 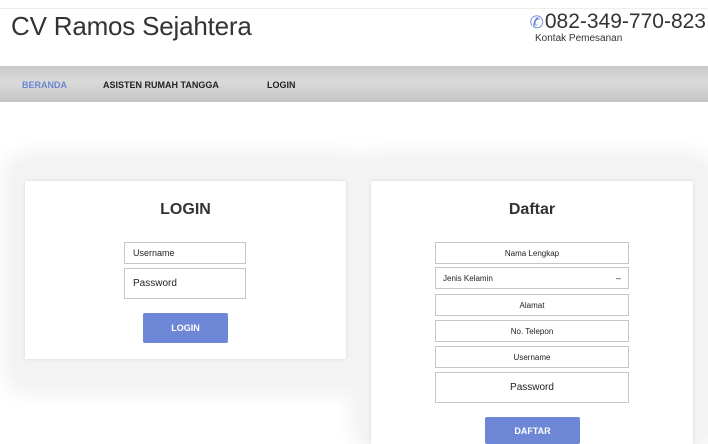 What do you see at coordinates (185, 253) in the screenshot?
I see `login-username-input` at bounding box center [185, 253].